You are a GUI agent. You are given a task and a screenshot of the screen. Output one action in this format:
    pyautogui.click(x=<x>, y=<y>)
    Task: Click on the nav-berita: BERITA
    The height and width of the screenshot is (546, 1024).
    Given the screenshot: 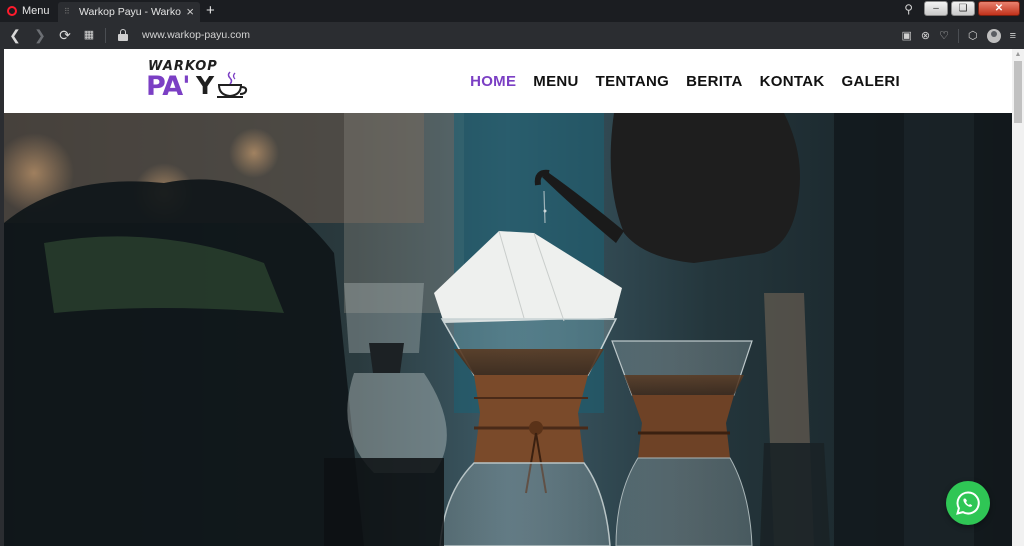 What is the action you would take?
    pyautogui.click(x=714, y=81)
    